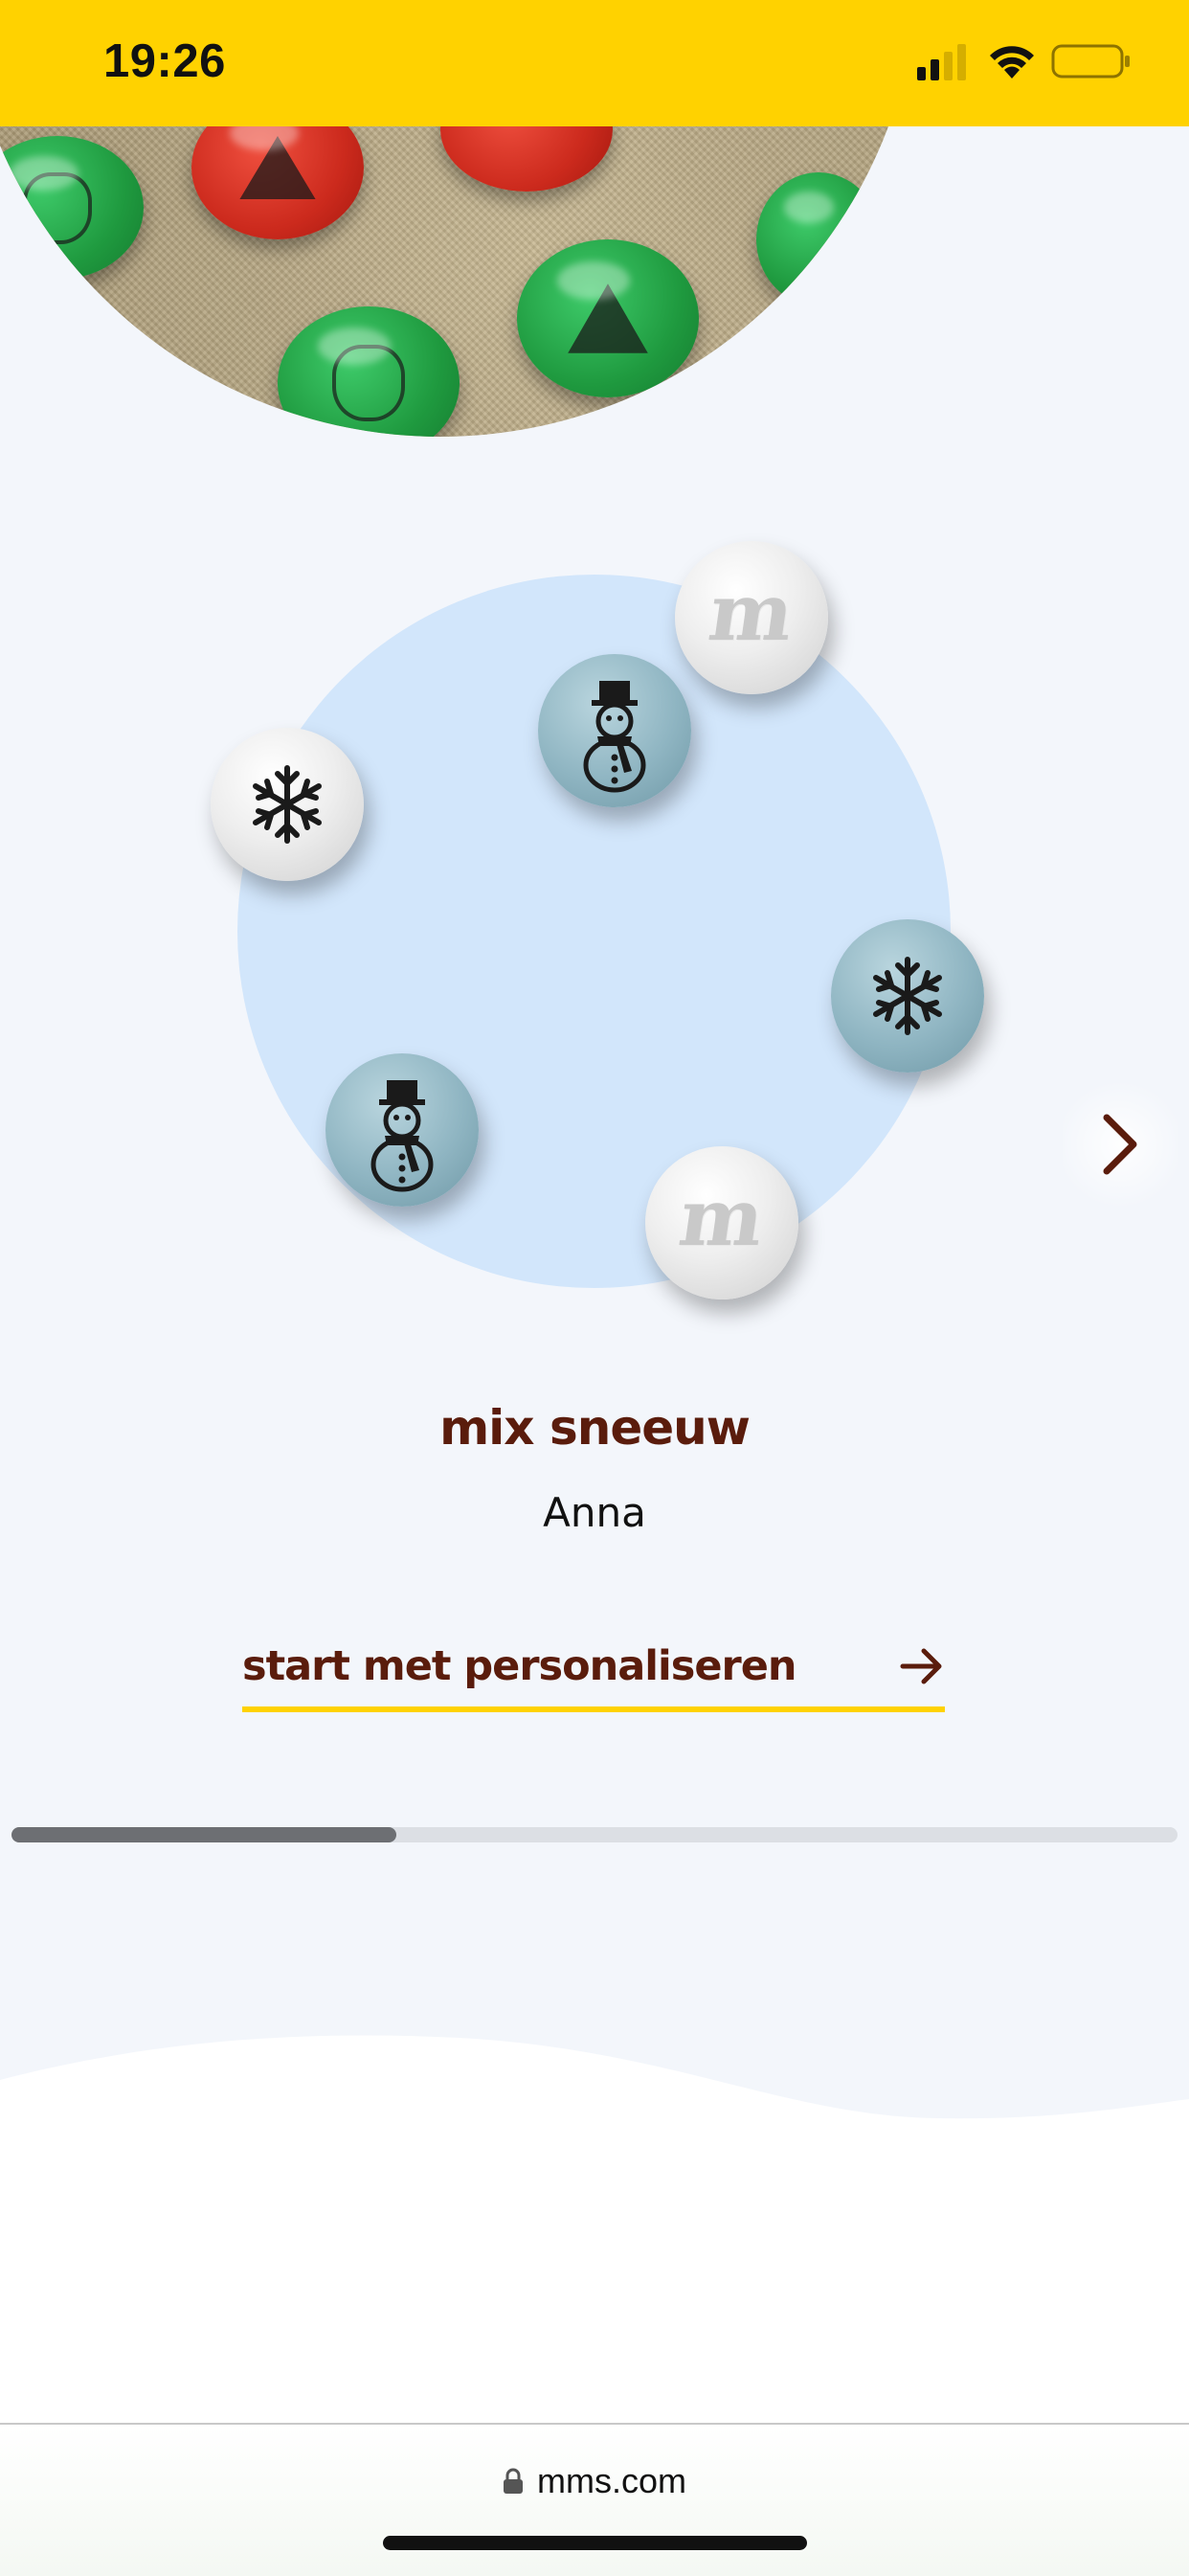 Image resolution: width=1189 pixels, height=2576 pixels. What do you see at coordinates (1090, 62) in the screenshot?
I see `battery-icon` at bounding box center [1090, 62].